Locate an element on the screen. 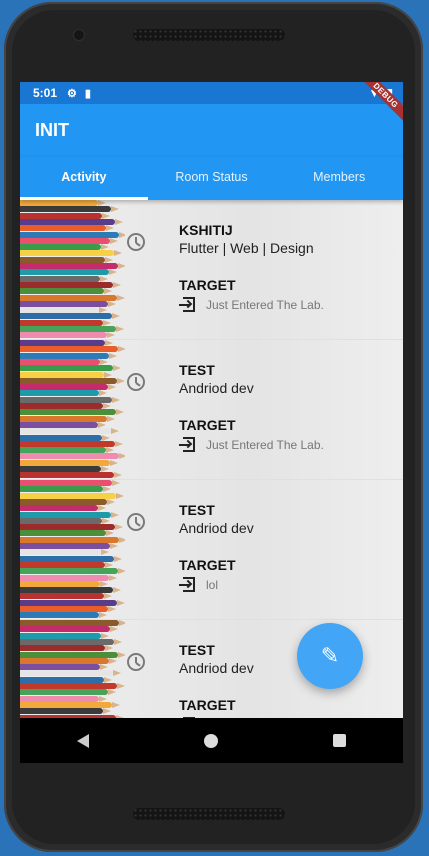  front-camera is located at coordinates (79, 35).